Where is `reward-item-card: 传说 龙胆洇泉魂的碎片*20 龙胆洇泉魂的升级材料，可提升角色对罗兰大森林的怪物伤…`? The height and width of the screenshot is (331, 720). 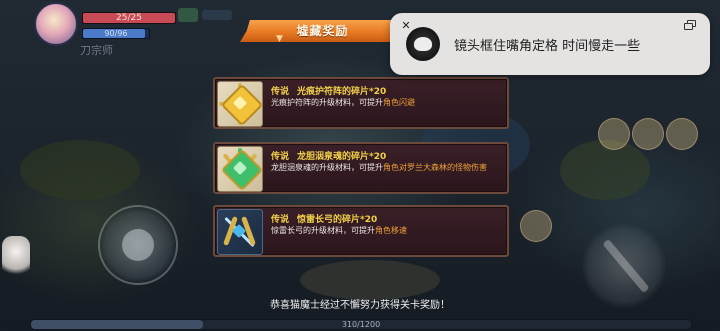 reward-item-card: 传说 龙胆洇泉魂的碎片*20 龙胆洇泉魂的升级材料，可提升角色对罗兰大森林的怪物伤… is located at coordinates (361, 168).